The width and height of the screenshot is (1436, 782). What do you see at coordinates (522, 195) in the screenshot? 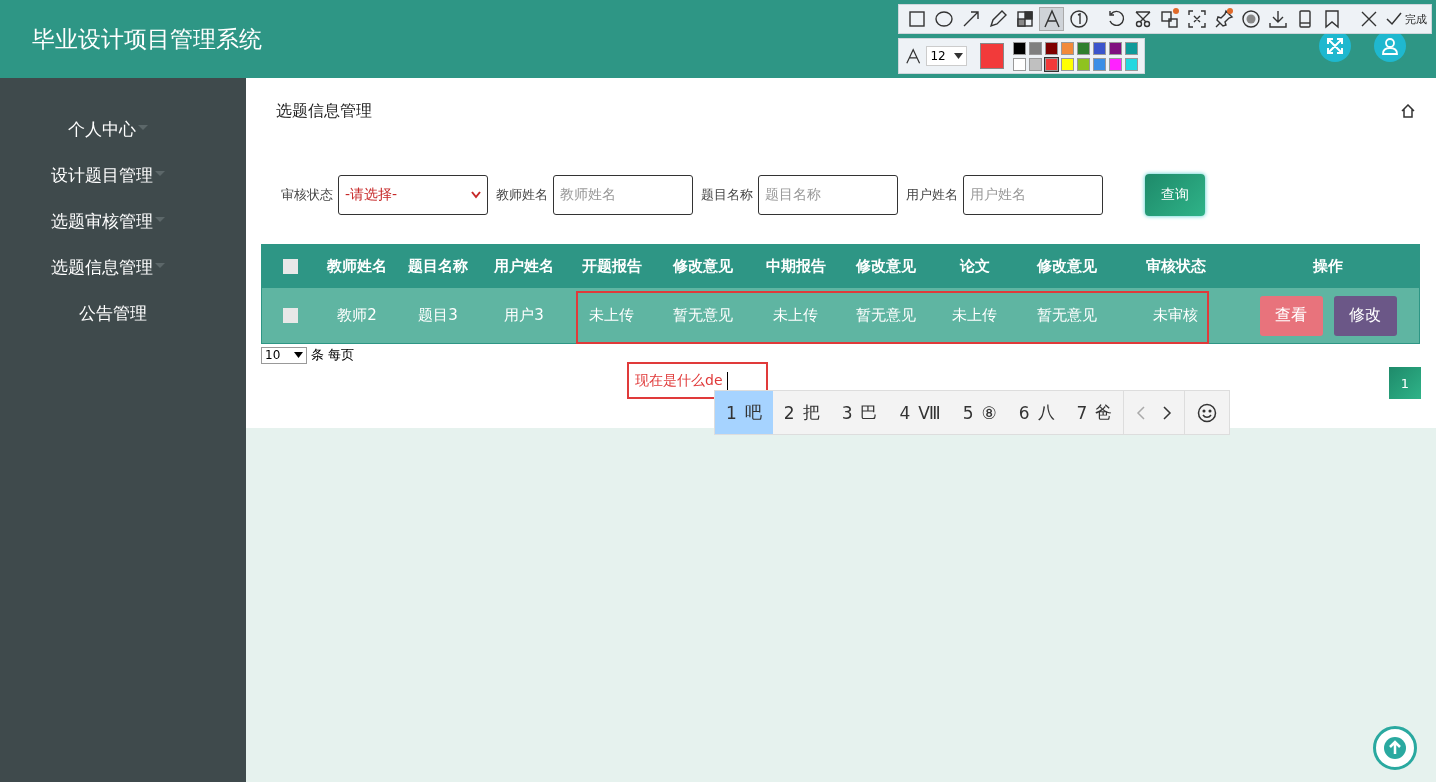
I see `field-label: 教师姓名` at bounding box center [522, 195].